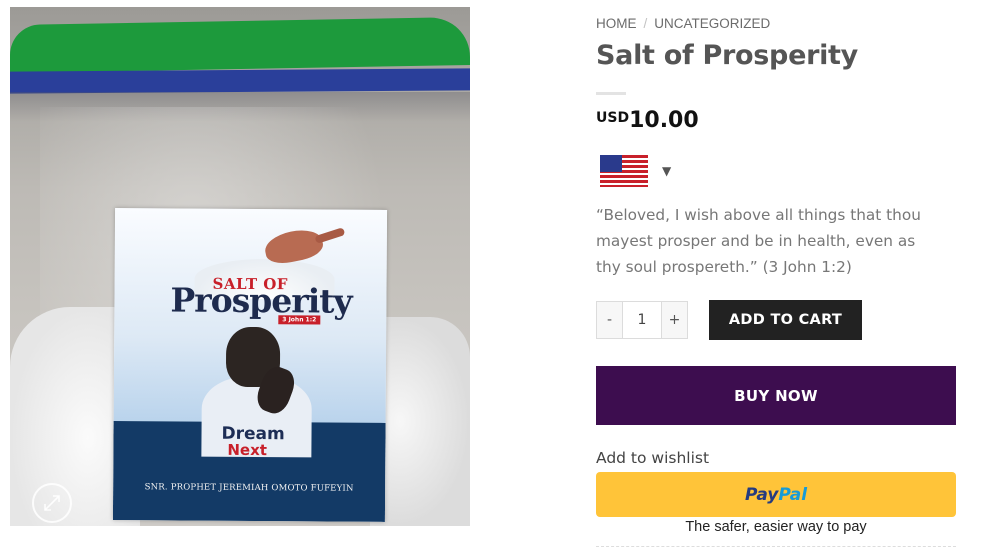  I want to click on quantity-input, so click(642, 320).